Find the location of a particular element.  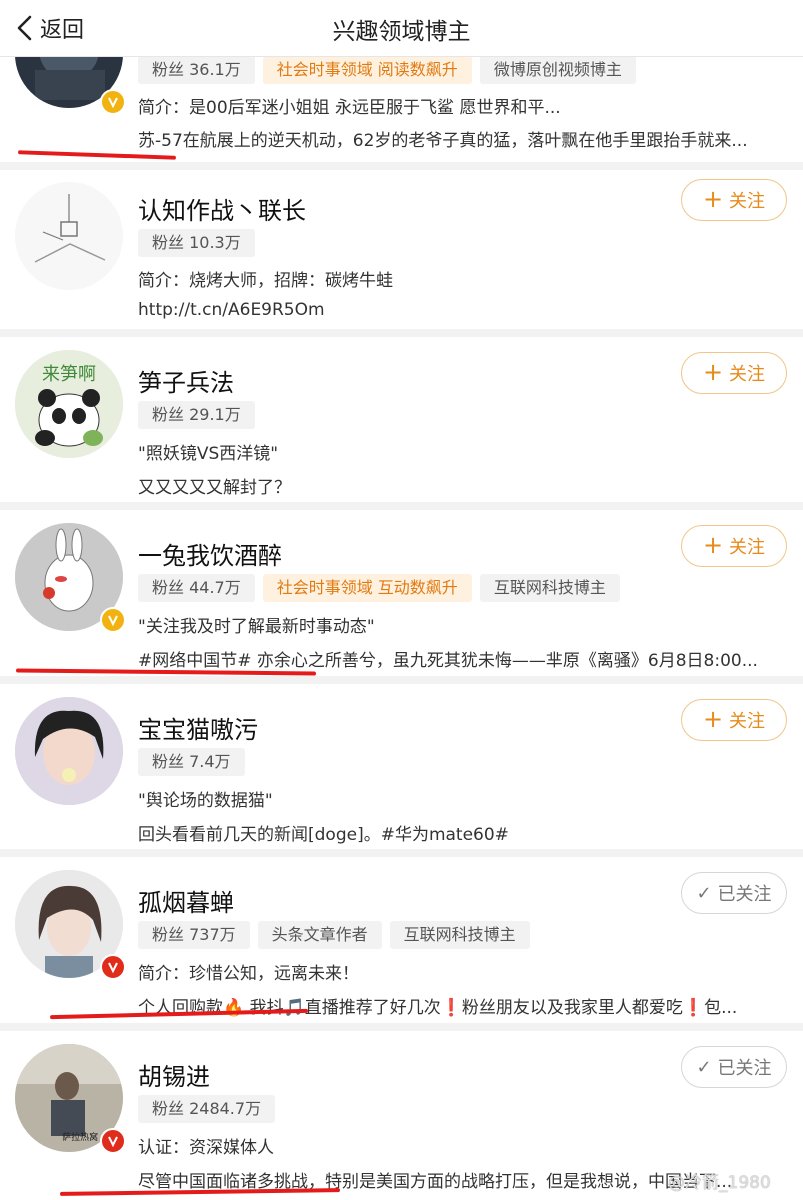

bio-text: 简介：珍惜公知，远离未来！ is located at coordinates (248, 974).